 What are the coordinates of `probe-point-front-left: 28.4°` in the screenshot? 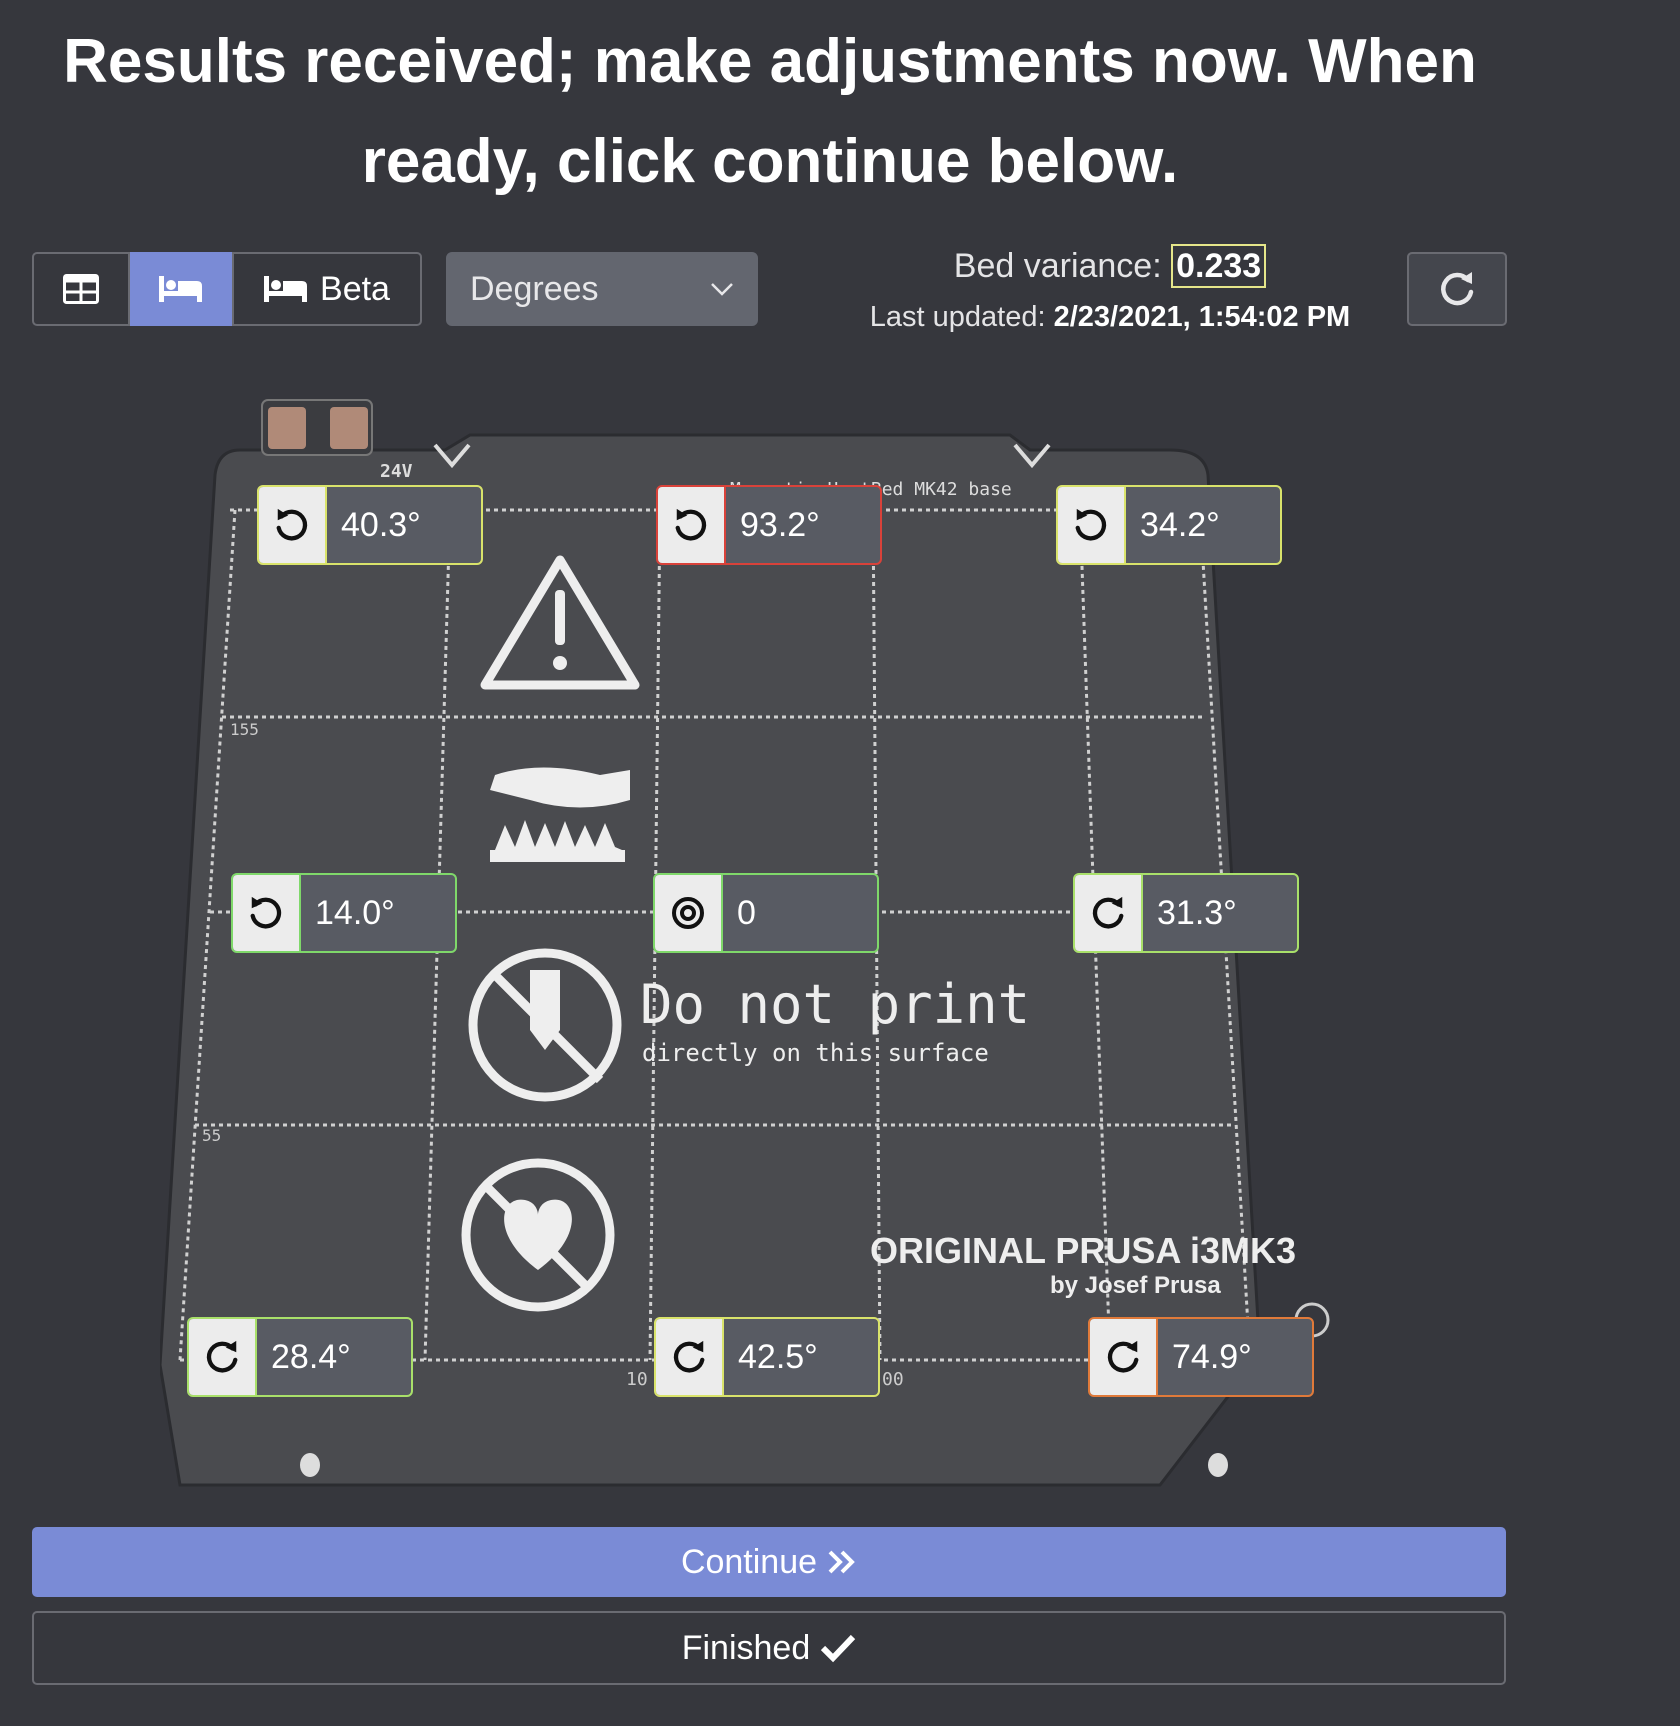 It's located at (300, 1357).